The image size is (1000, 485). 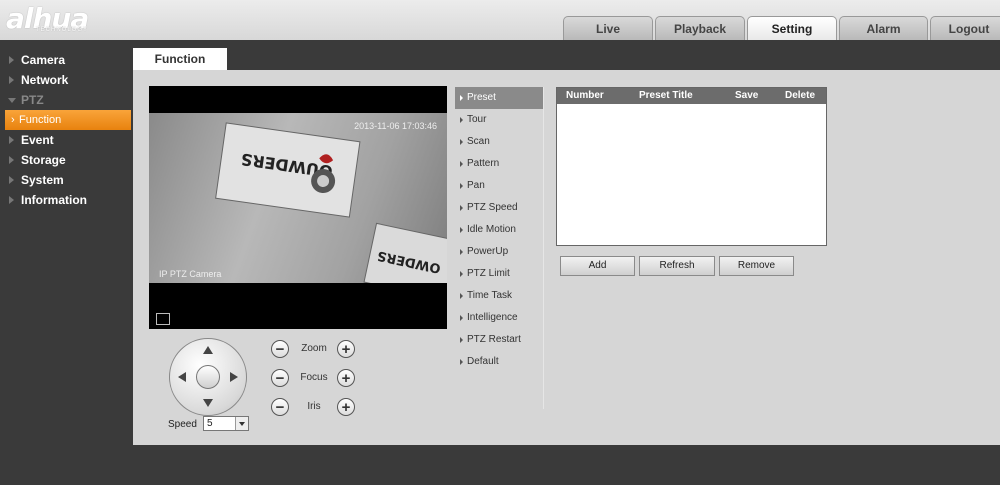 I want to click on sidebar-item-storage: Storage, so click(x=66, y=160).